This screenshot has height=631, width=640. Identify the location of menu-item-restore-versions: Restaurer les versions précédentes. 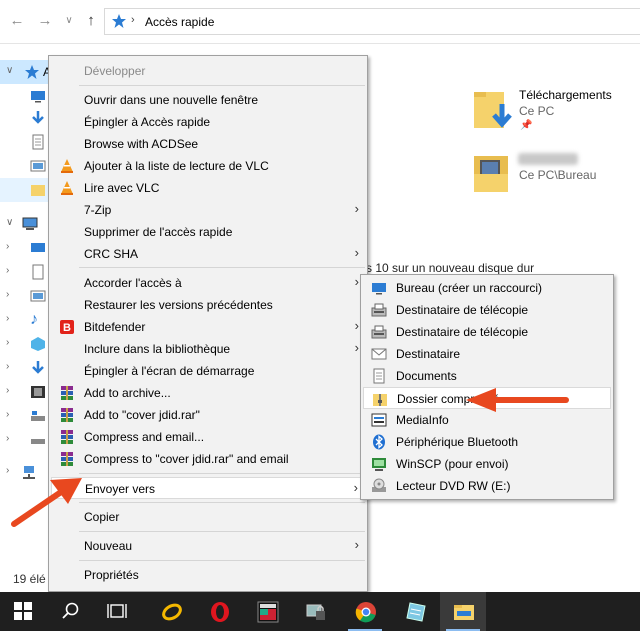
(208, 305).